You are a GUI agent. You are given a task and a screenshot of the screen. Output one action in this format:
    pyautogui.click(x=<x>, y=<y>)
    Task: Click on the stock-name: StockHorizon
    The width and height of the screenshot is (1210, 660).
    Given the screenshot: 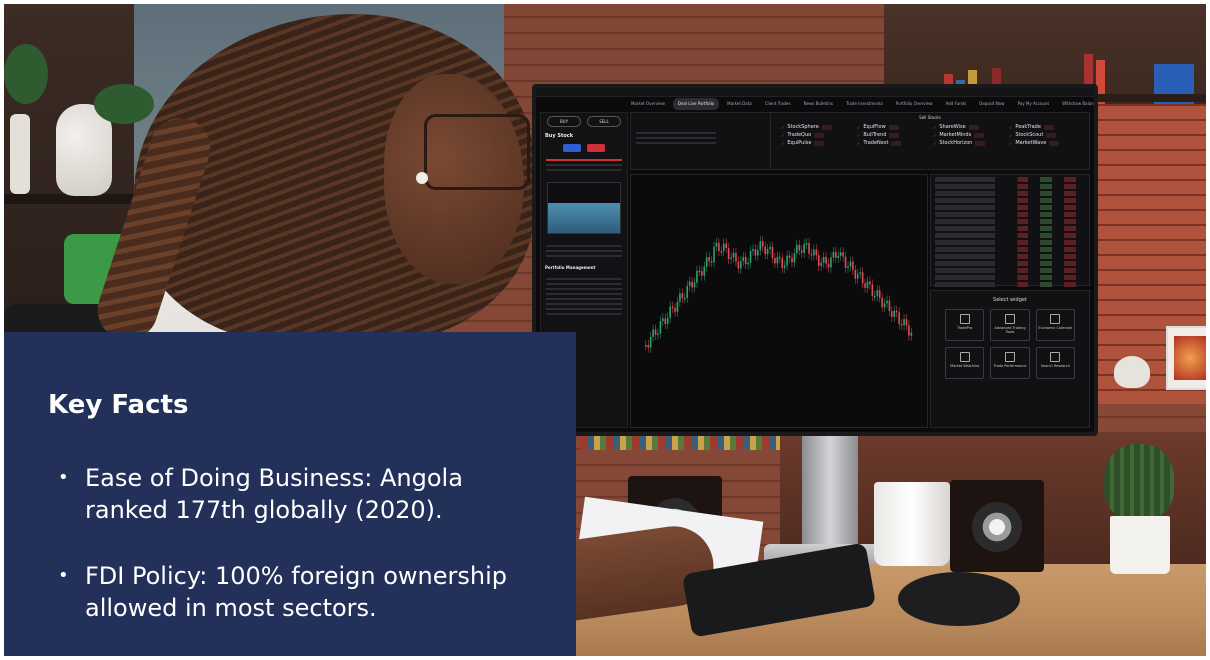 What is the action you would take?
    pyautogui.click(x=956, y=143)
    